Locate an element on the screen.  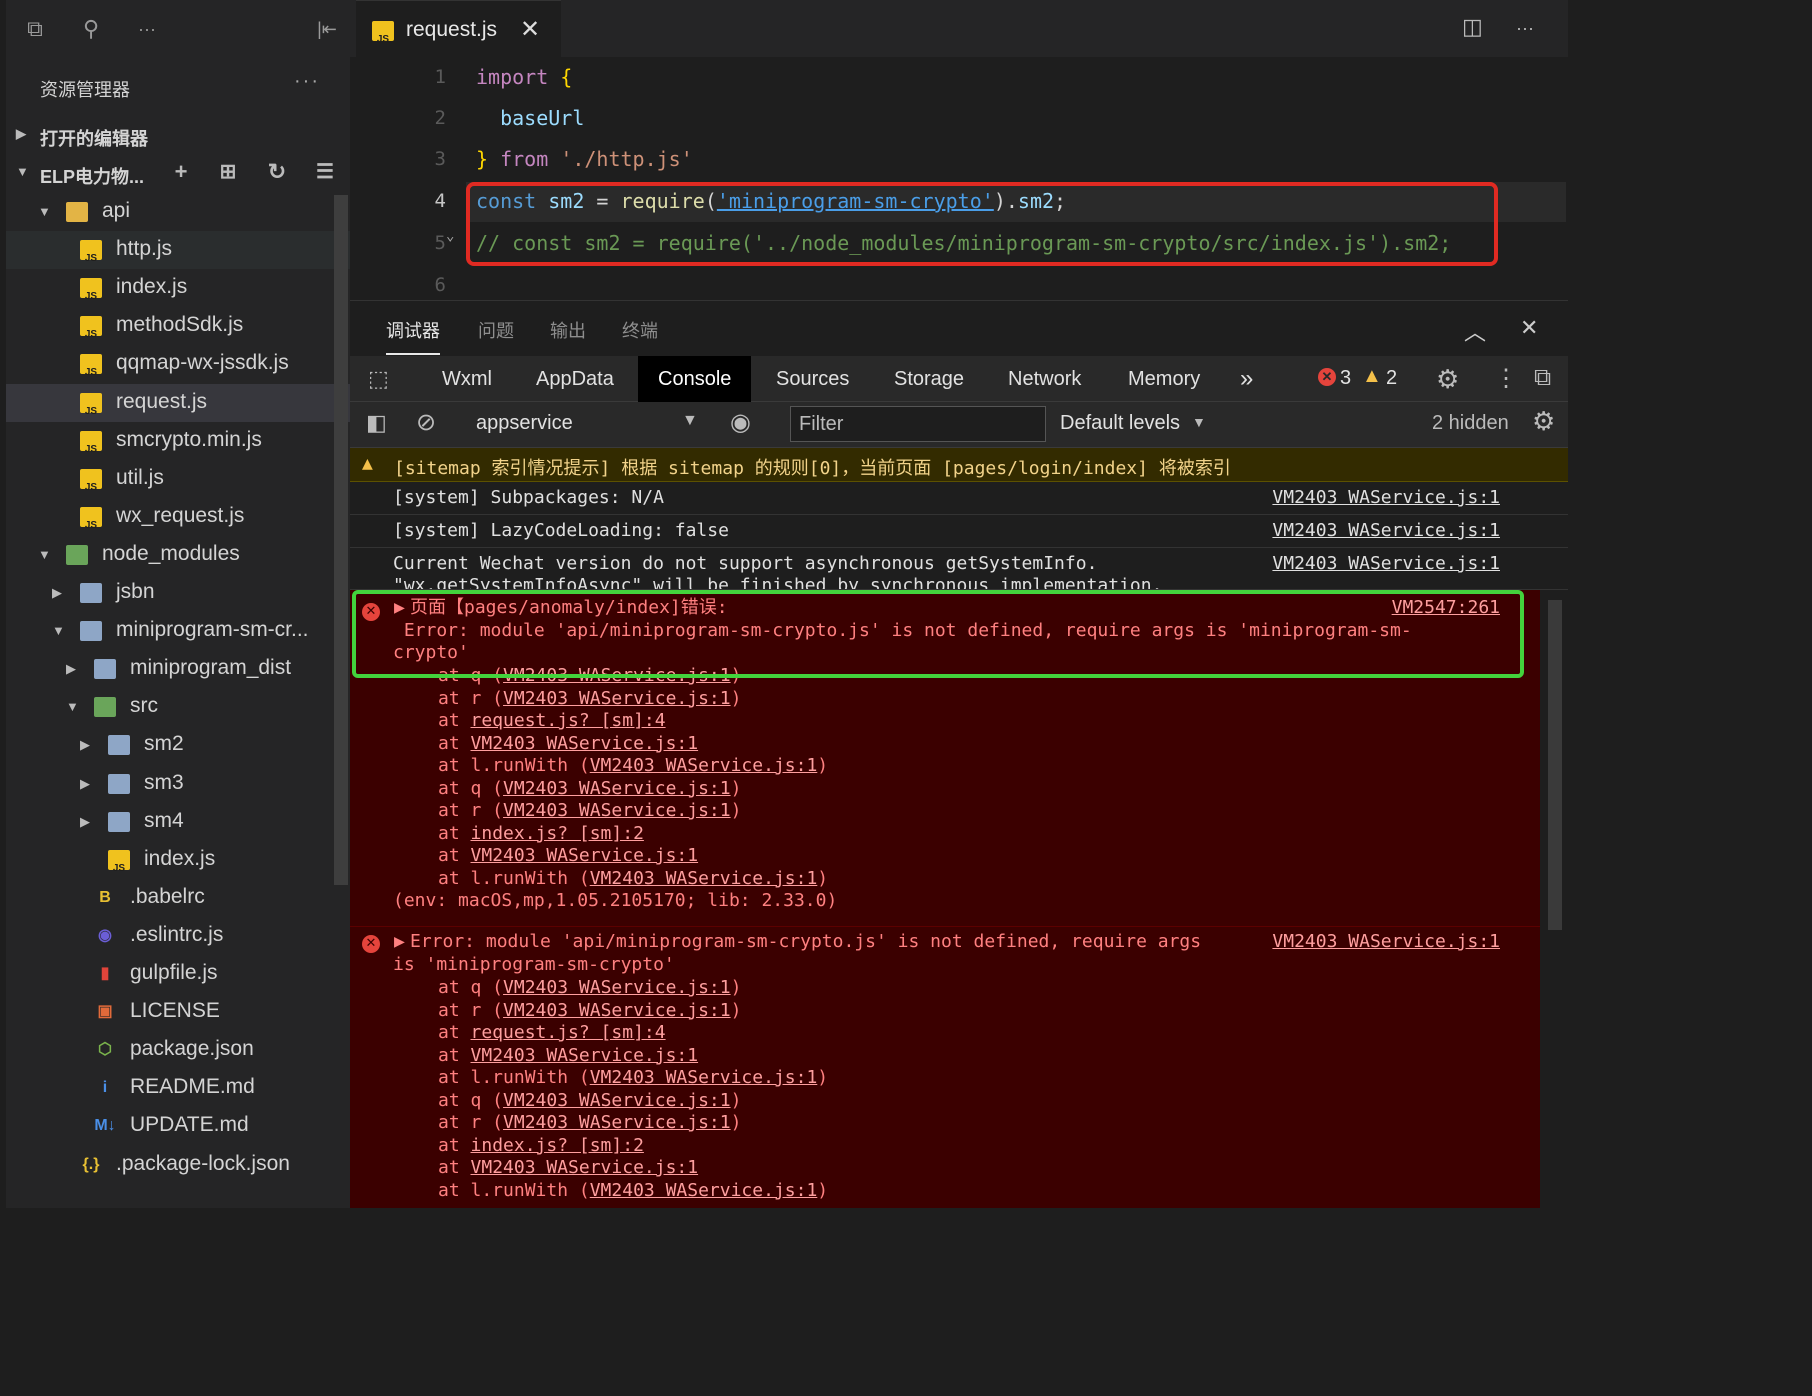
tree-item: ▼ api is located at coordinates (178, 212).